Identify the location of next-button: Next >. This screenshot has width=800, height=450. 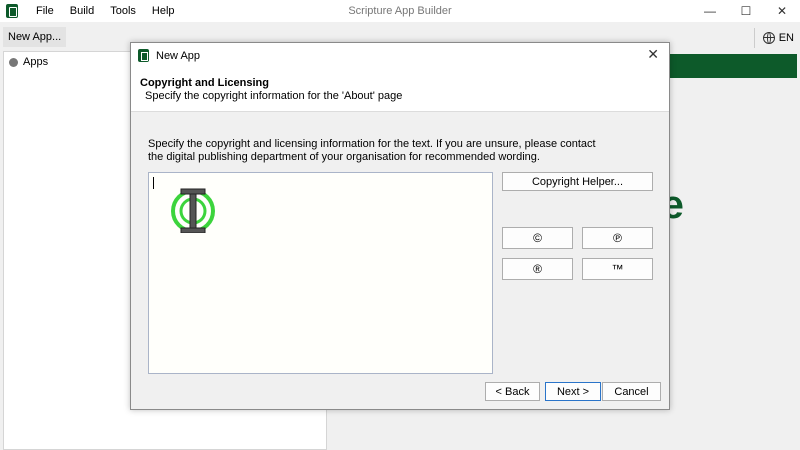
(573, 391).